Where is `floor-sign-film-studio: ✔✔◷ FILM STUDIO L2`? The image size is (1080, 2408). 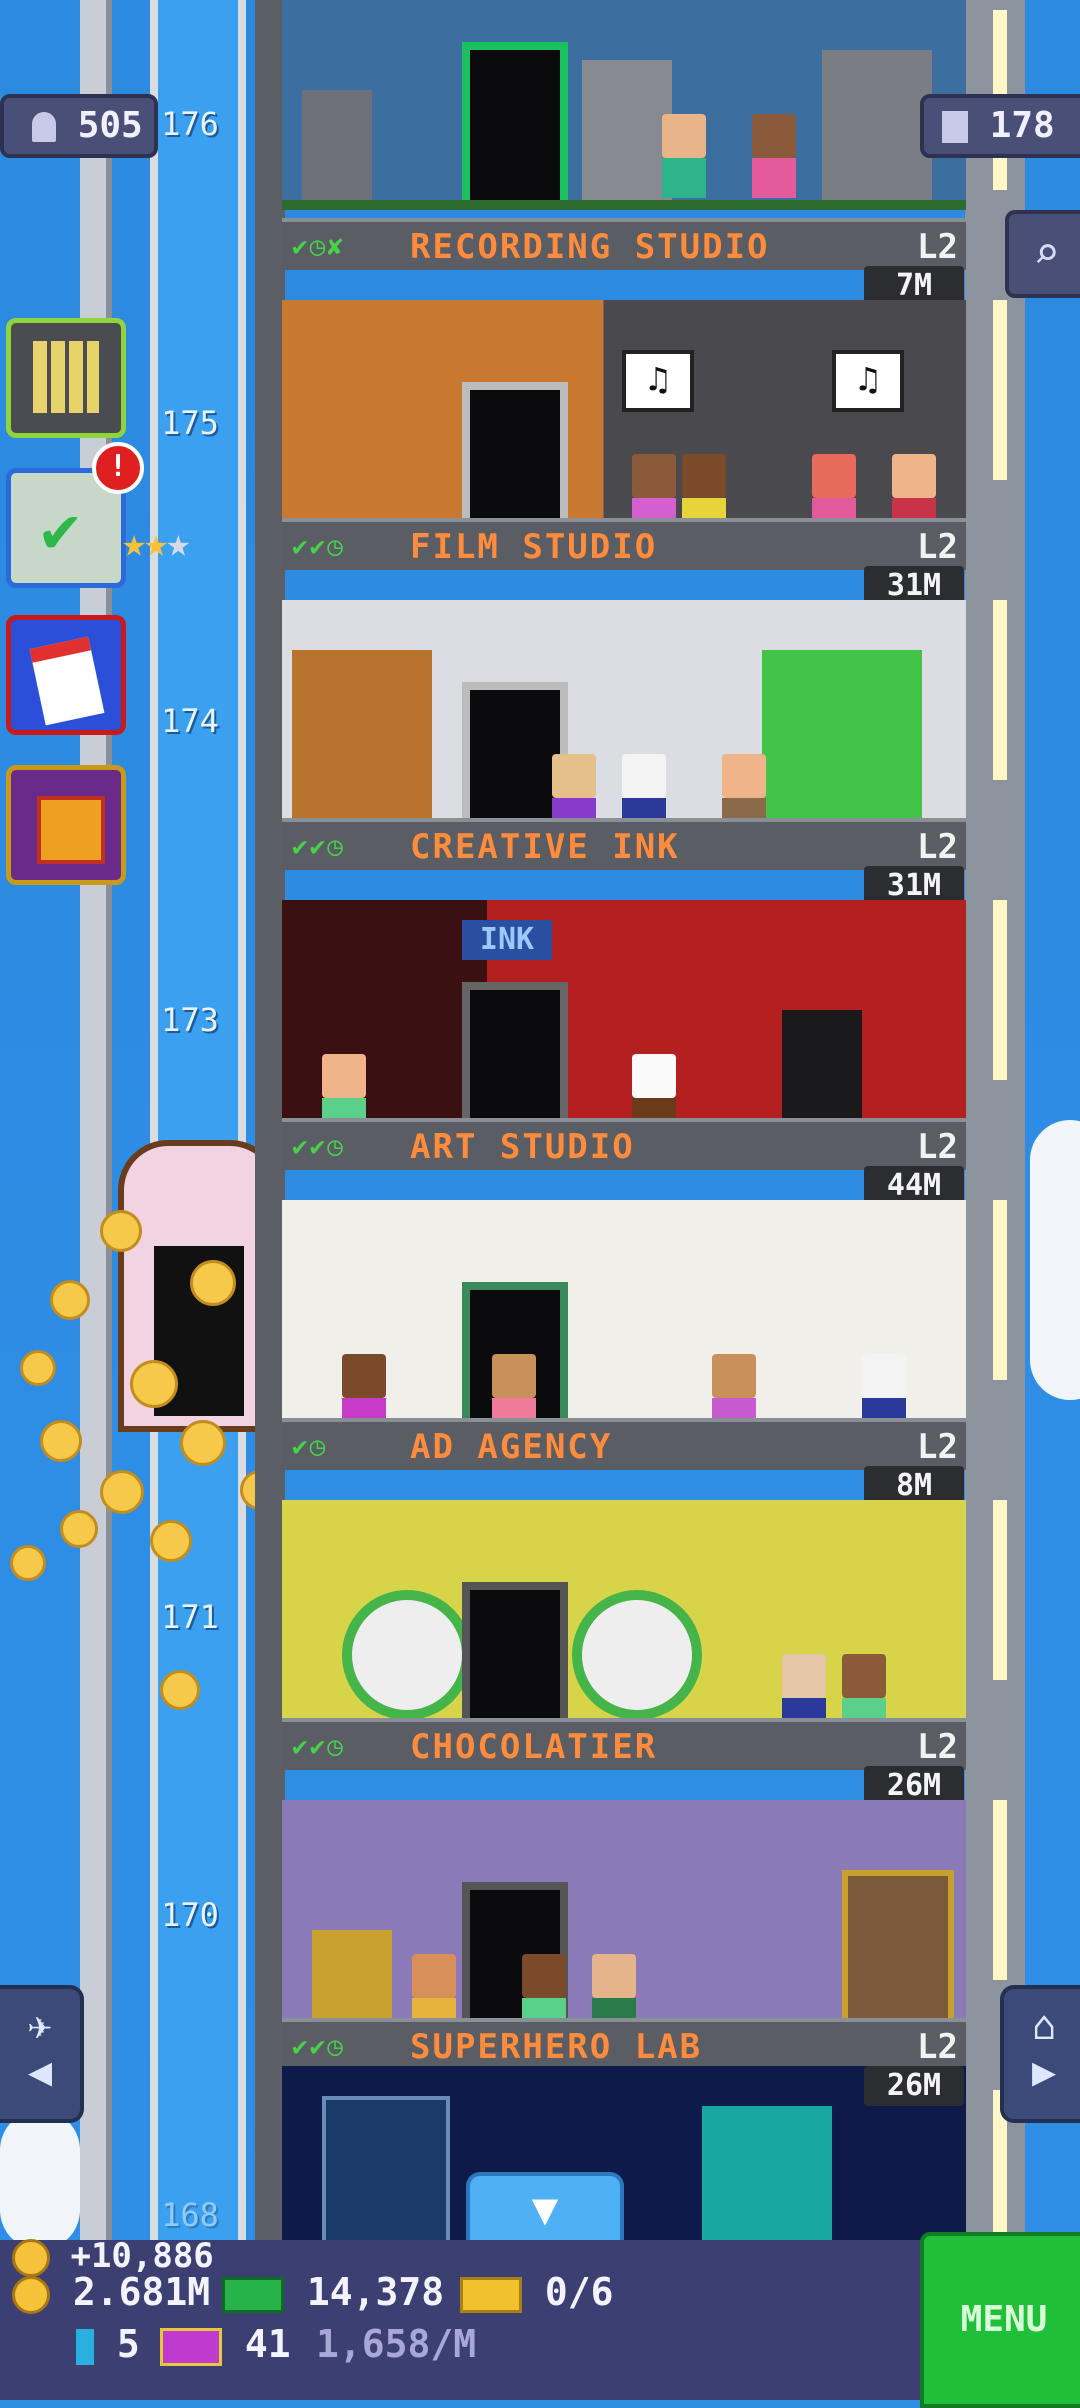 floor-sign-film-studio: ✔✔◷ FILM STUDIO L2 is located at coordinates (624, 544).